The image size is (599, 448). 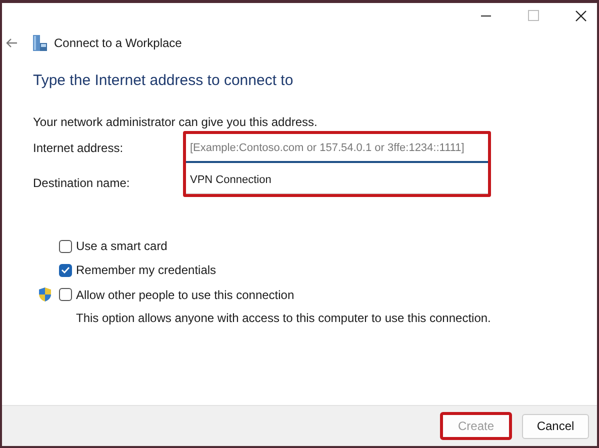 I want to click on close-icon, so click(x=581, y=16).